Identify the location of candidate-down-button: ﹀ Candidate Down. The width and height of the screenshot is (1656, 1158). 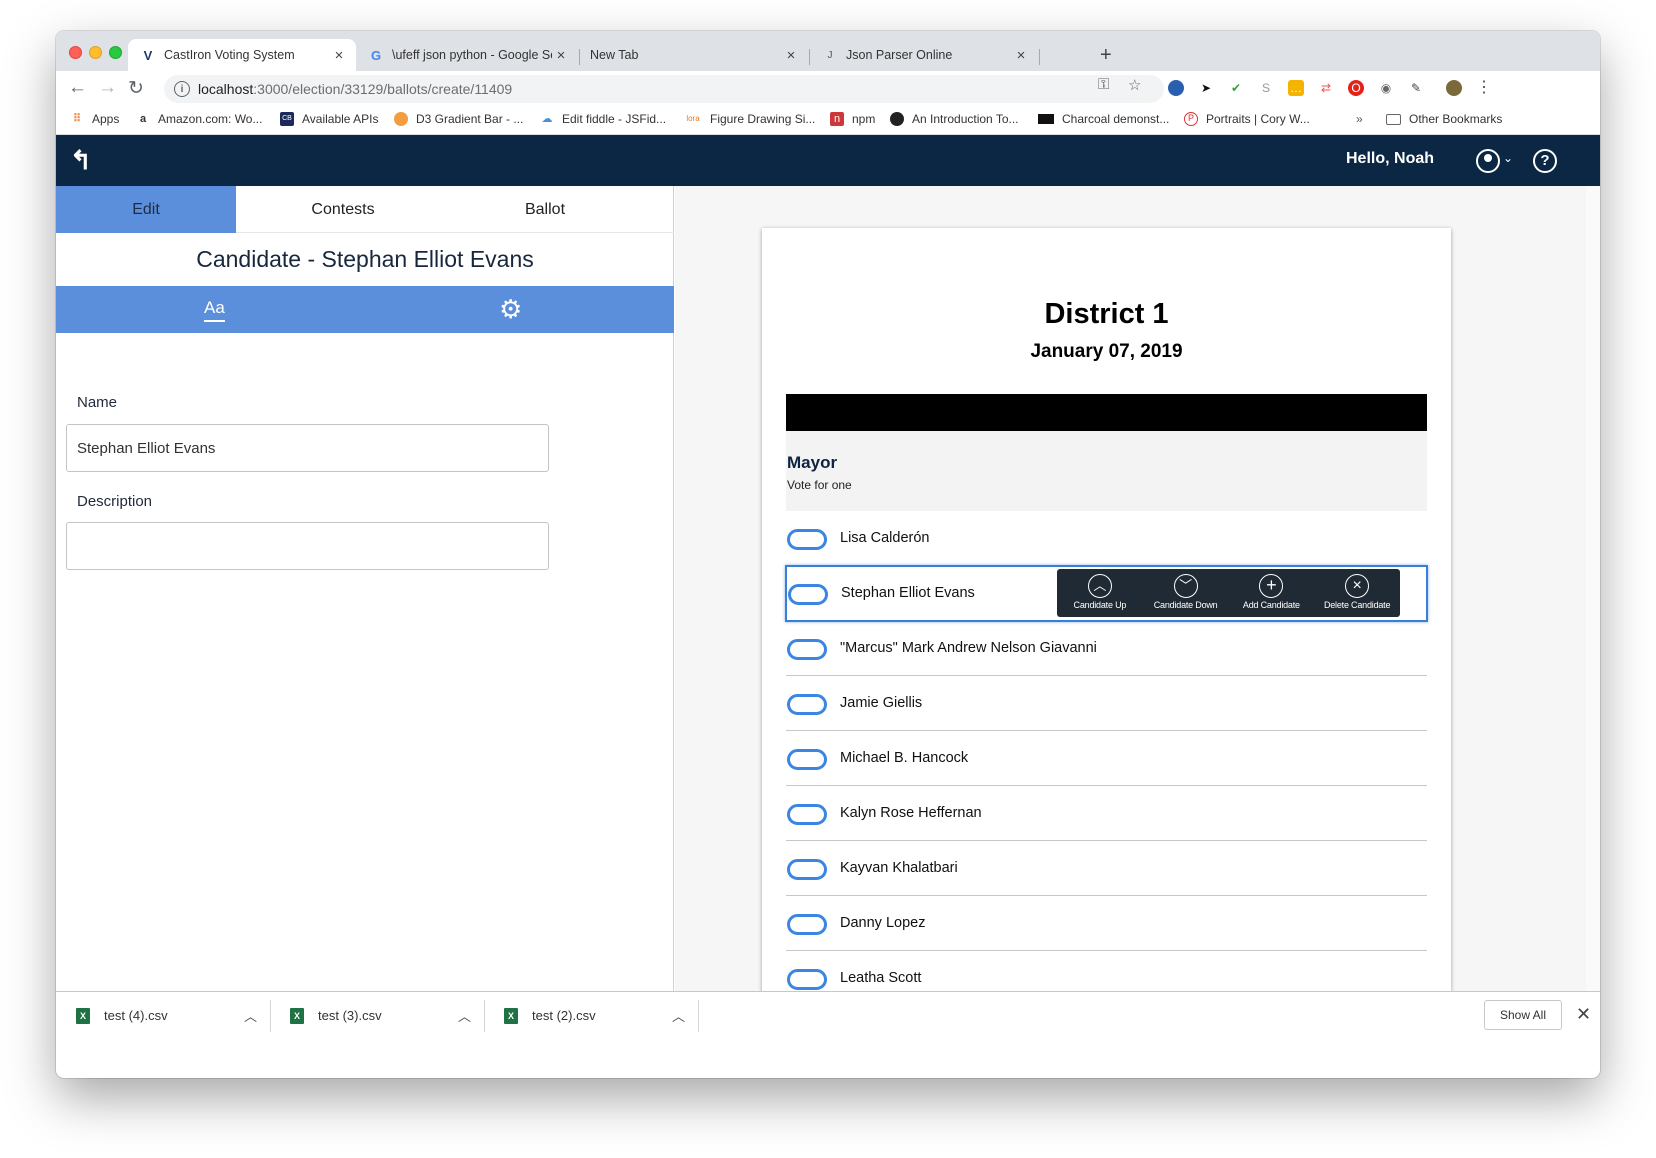
(1186, 593).